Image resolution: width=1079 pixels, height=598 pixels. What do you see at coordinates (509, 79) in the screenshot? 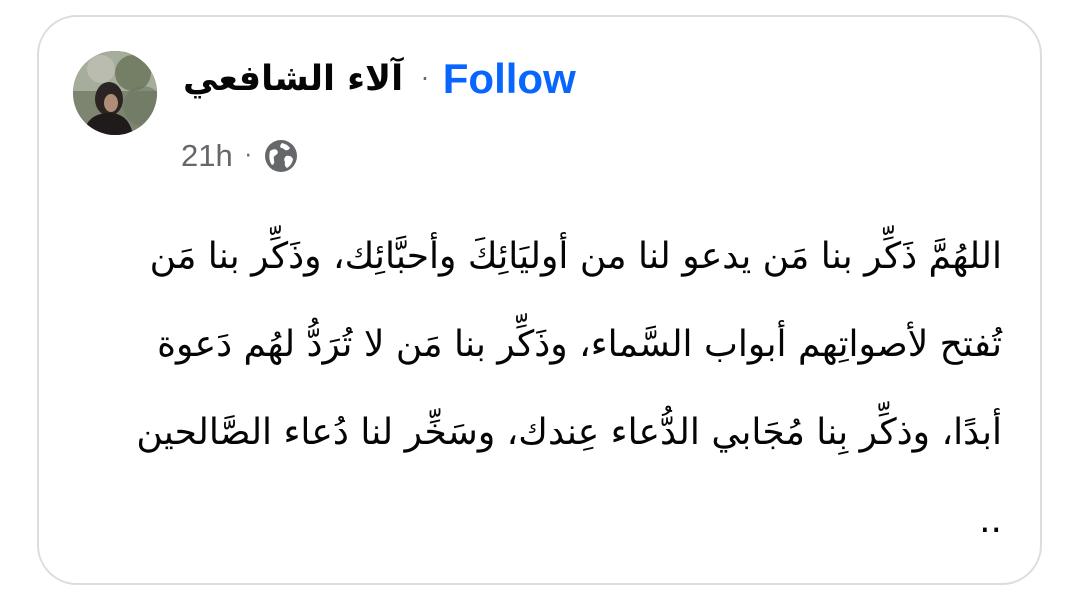
I see `follow-button: Follow` at bounding box center [509, 79].